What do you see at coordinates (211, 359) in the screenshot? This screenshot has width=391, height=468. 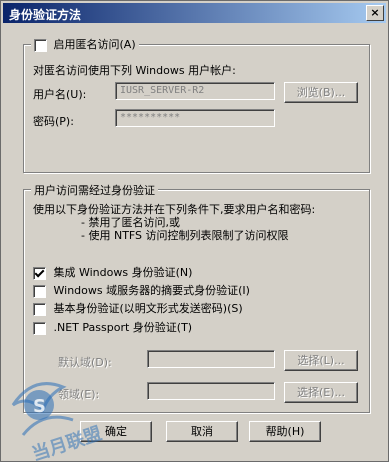 I see `default-domain-field` at bounding box center [211, 359].